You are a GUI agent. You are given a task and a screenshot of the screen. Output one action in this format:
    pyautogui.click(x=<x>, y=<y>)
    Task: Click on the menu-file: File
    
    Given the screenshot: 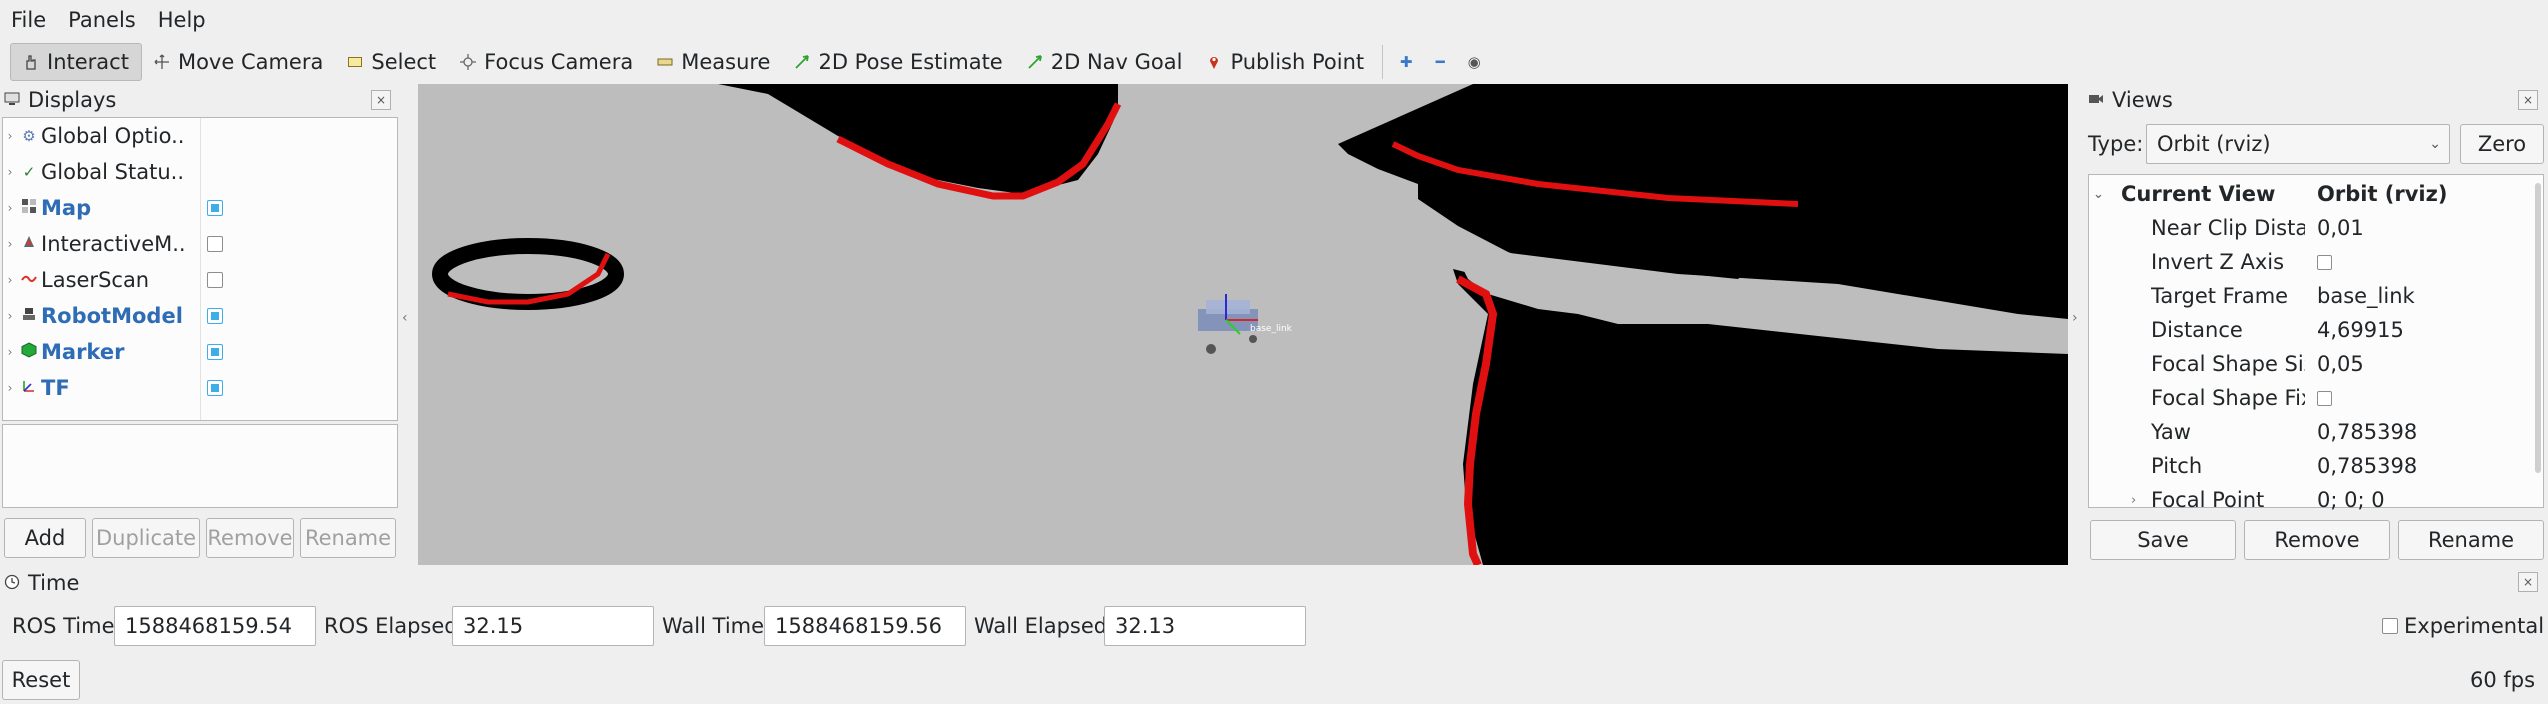 What is the action you would take?
    pyautogui.click(x=28, y=20)
    